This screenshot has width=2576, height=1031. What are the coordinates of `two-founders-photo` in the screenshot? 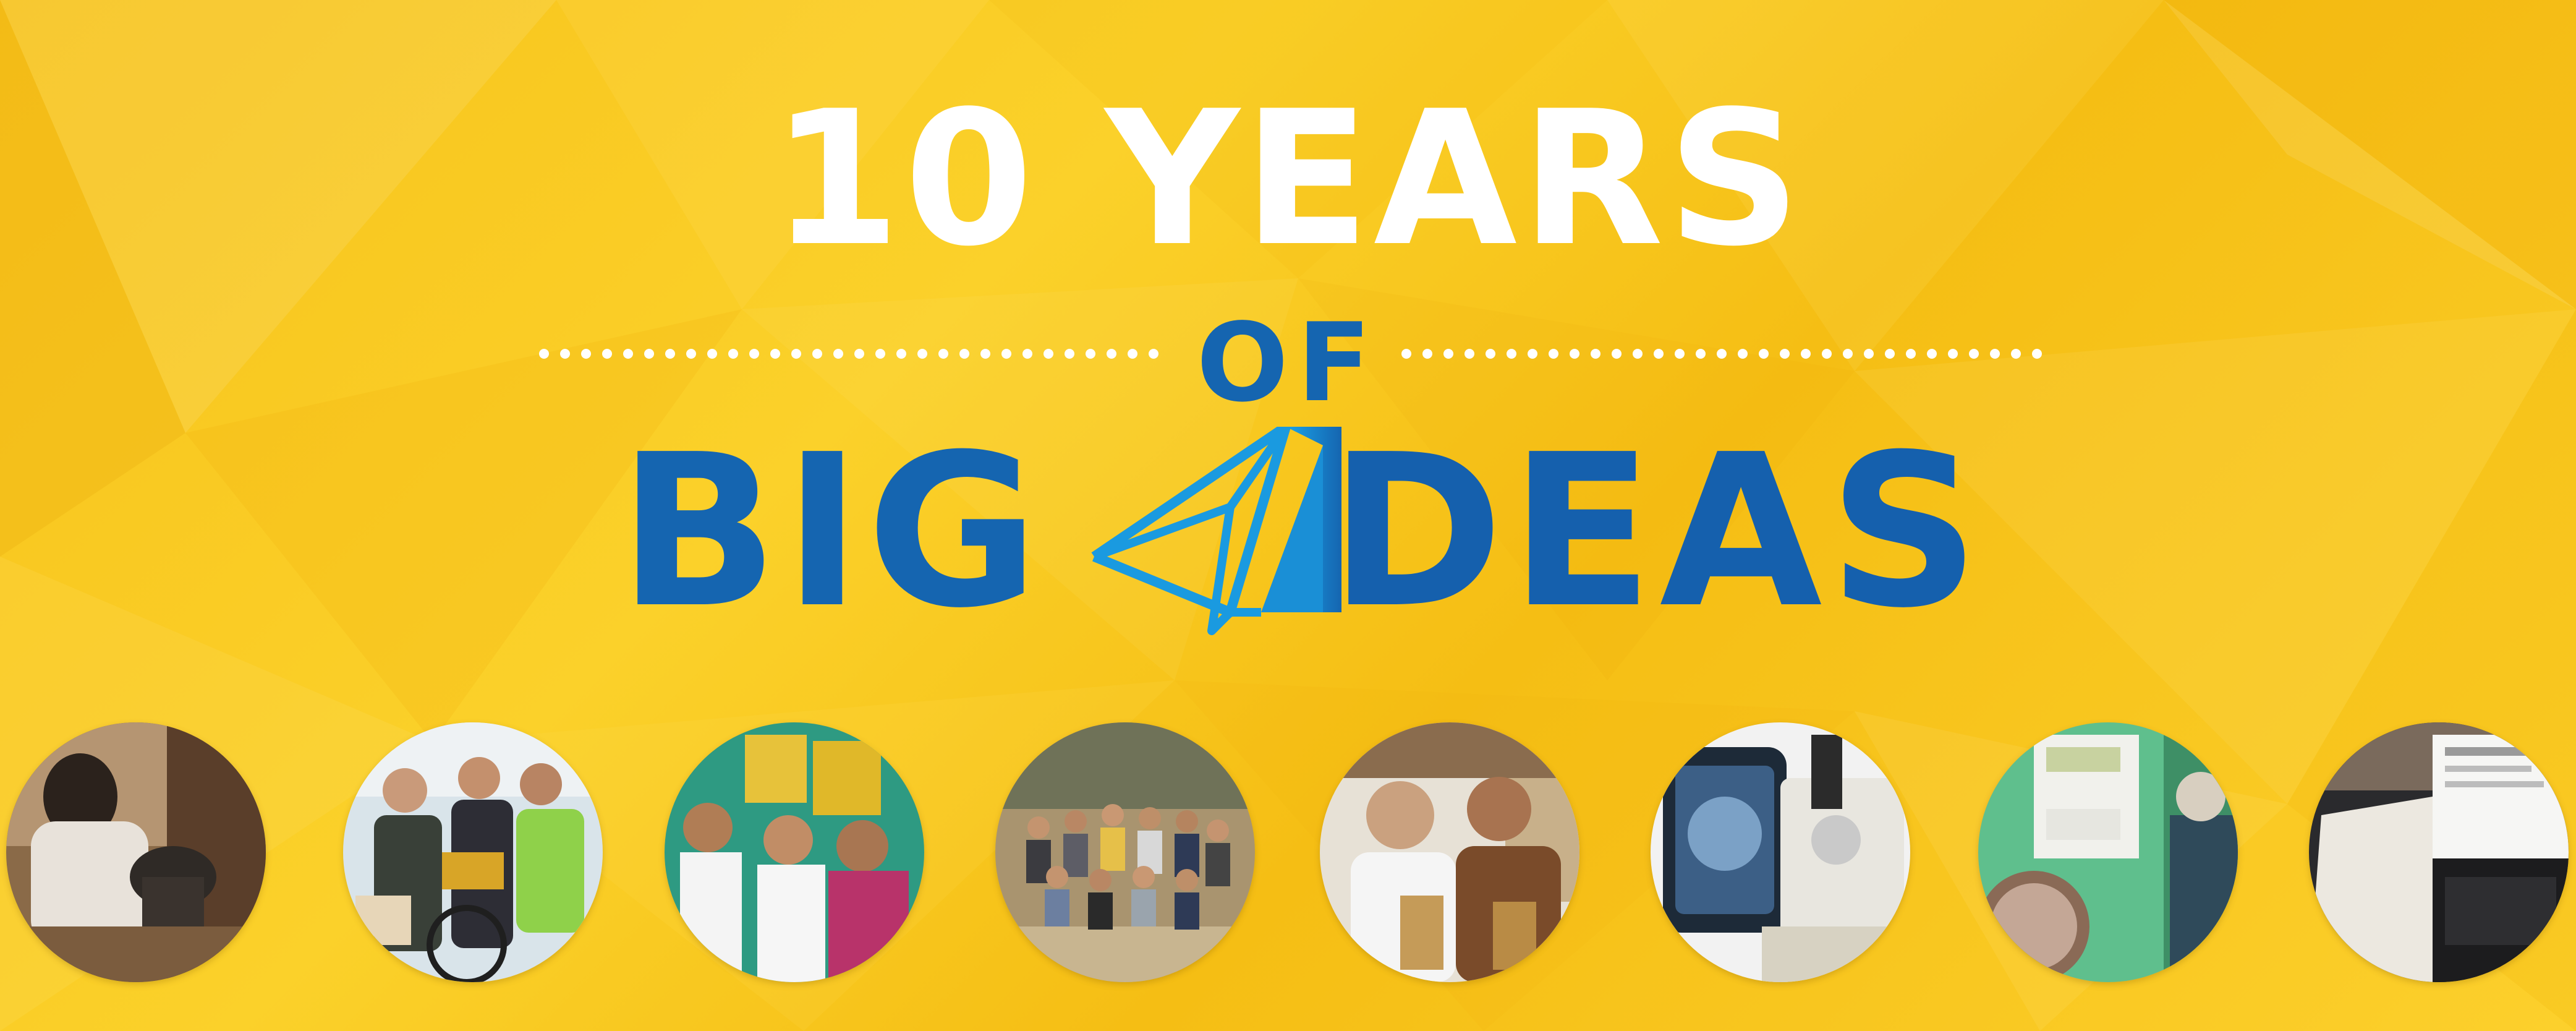 It's located at (1449, 852).